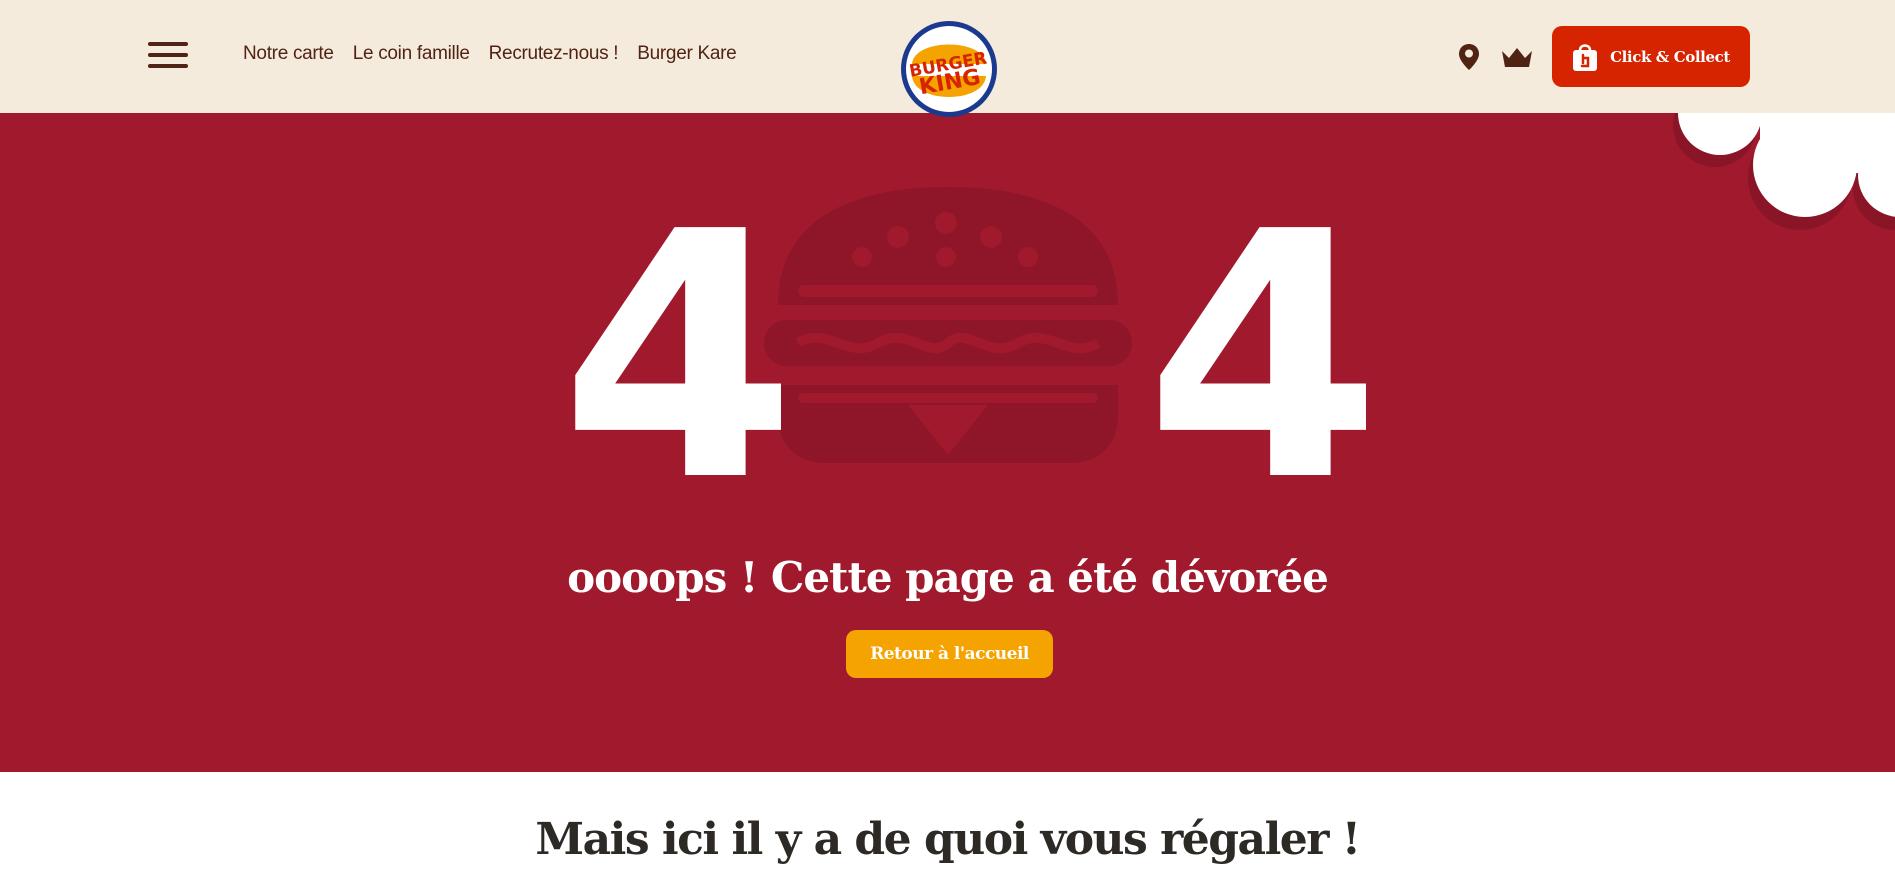  What do you see at coordinates (948, 577) in the screenshot?
I see `error-headline: oooops ! Cette page a été dévorée` at bounding box center [948, 577].